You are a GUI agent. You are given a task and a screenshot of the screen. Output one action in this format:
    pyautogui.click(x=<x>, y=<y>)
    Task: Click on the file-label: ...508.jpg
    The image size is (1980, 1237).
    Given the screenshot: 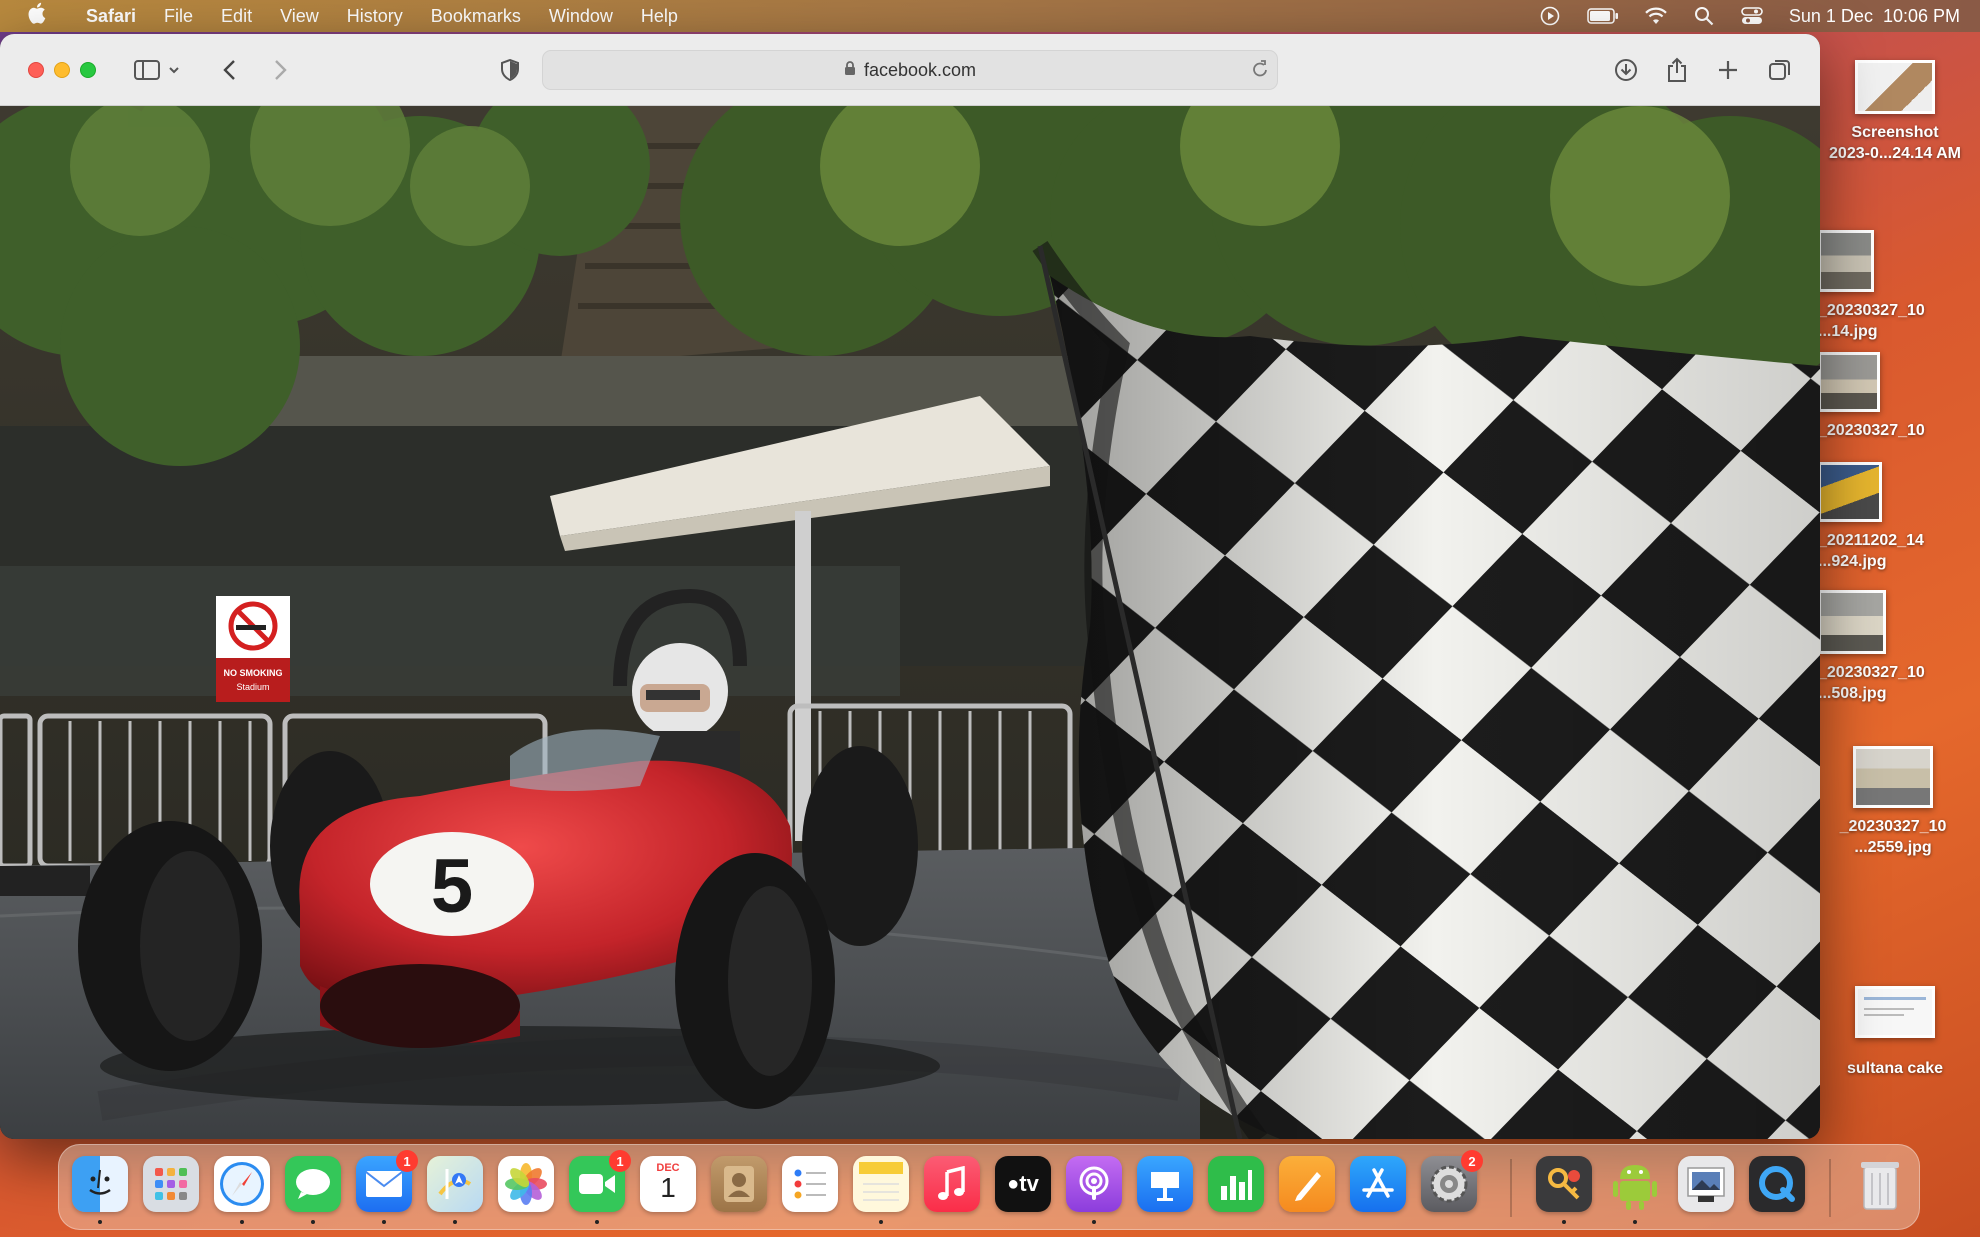 What is the action you would take?
    pyautogui.click(x=1852, y=693)
    